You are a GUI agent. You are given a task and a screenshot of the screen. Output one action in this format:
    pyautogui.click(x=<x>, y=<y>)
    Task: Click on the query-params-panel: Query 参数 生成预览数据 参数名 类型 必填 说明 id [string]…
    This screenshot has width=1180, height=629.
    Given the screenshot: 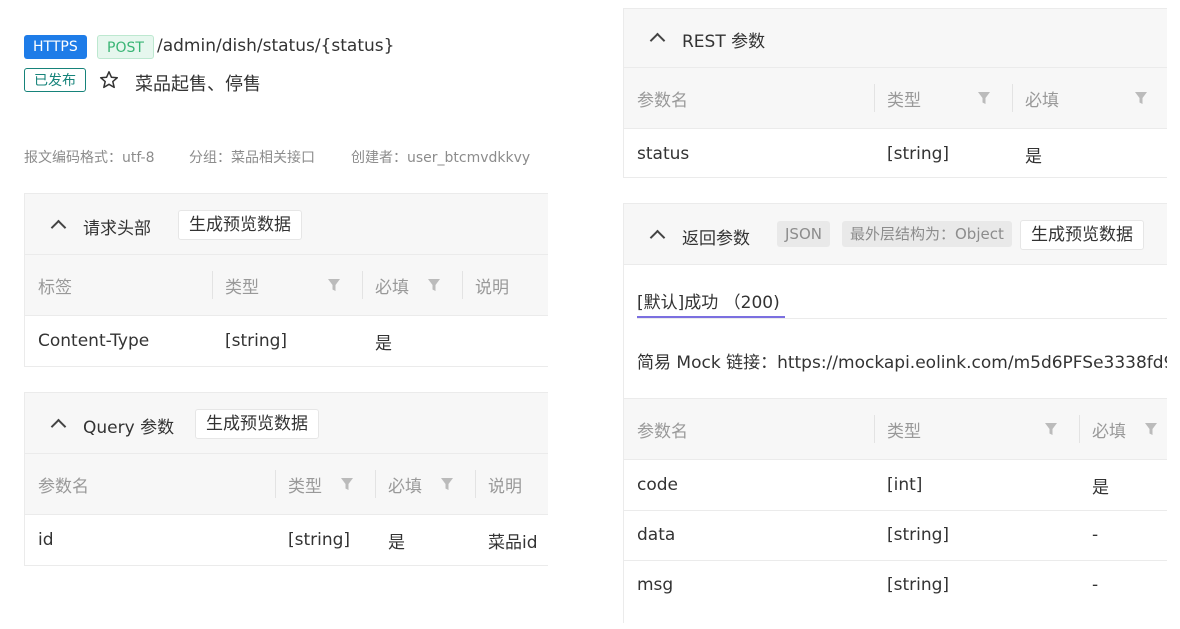 What is the action you would take?
    pyautogui.click(x=286, y=479)
    